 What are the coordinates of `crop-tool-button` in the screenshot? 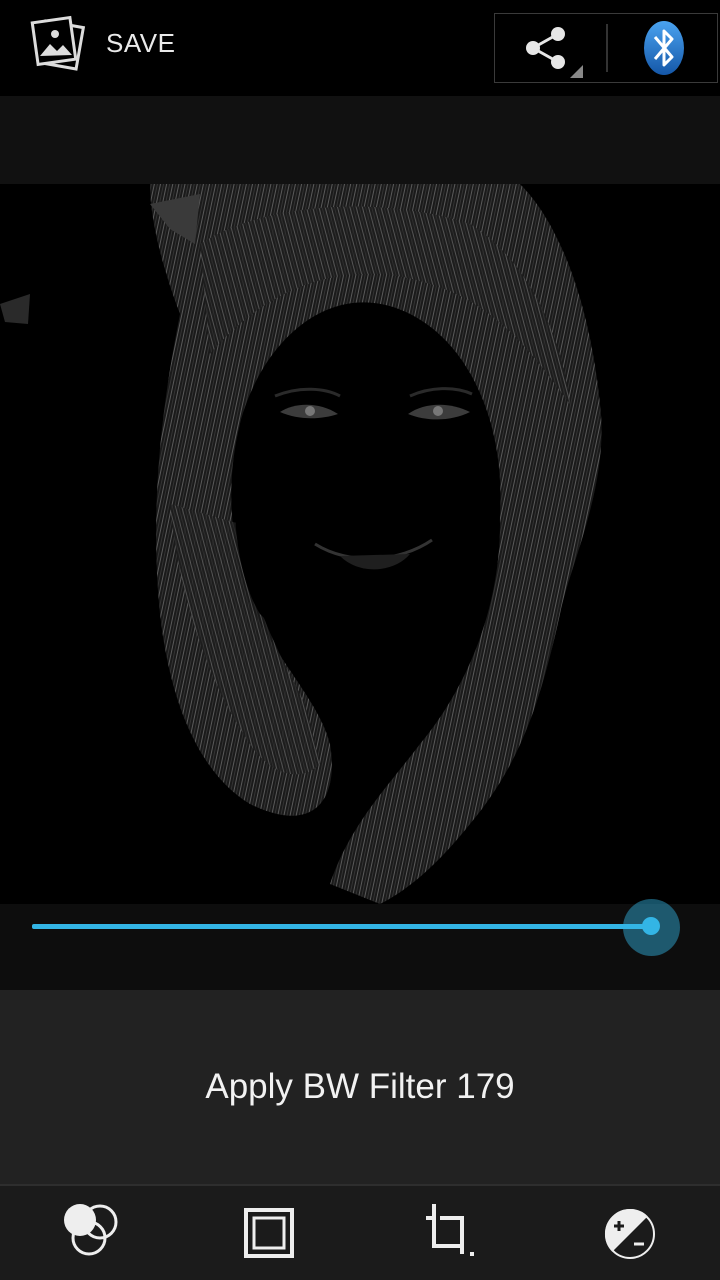 It's located at (450, 1232).